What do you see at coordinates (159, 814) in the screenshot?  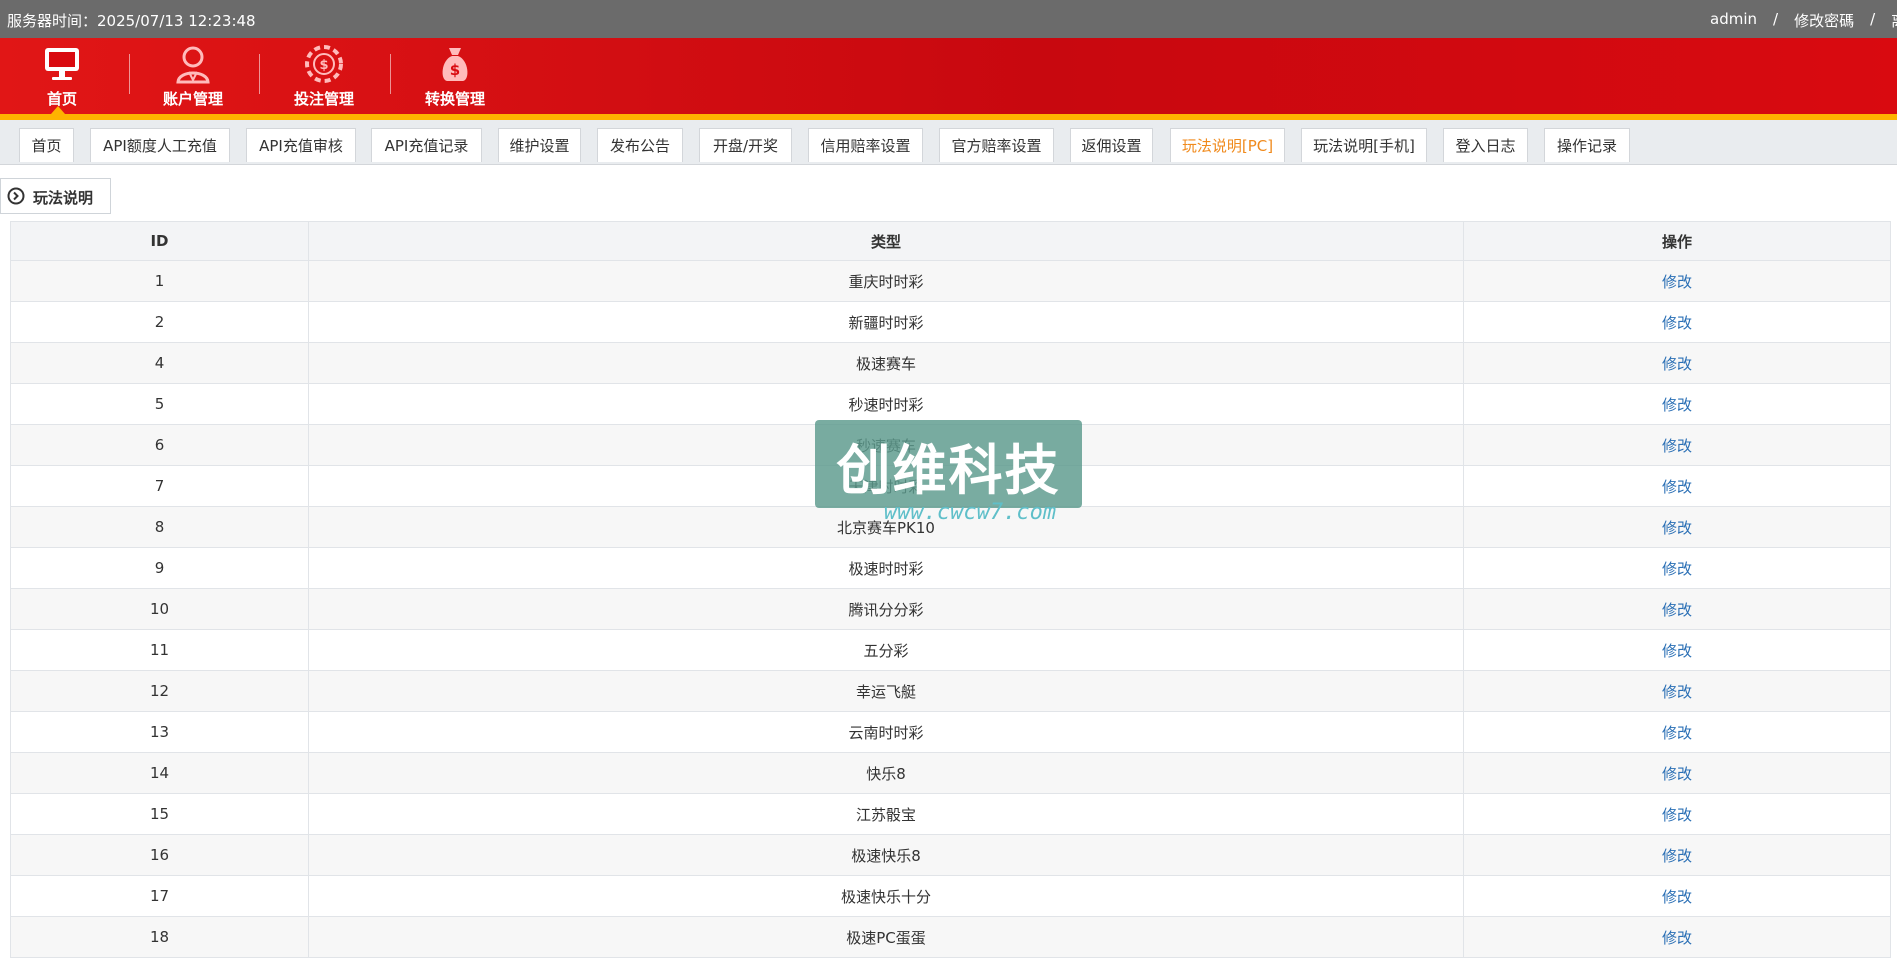 I see `cell-id: 15` at bounding box center [159, 814].